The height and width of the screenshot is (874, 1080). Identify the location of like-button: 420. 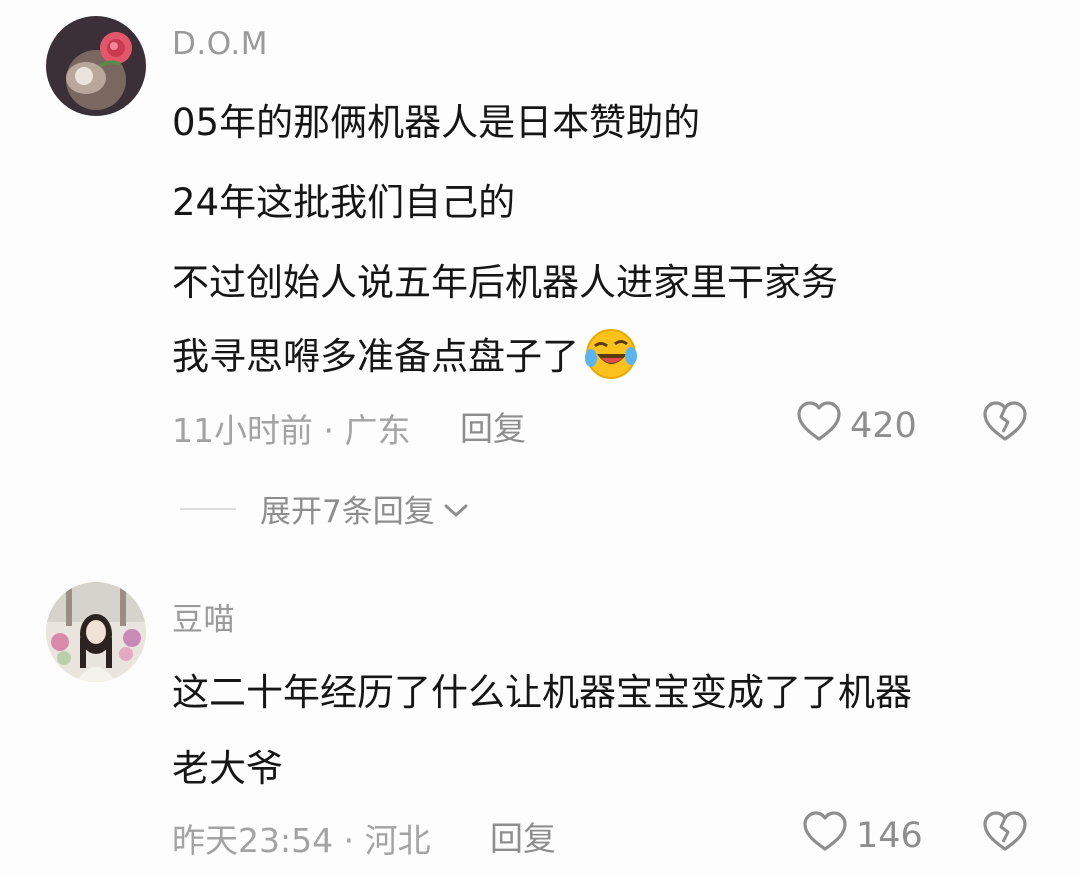
(856, 425).